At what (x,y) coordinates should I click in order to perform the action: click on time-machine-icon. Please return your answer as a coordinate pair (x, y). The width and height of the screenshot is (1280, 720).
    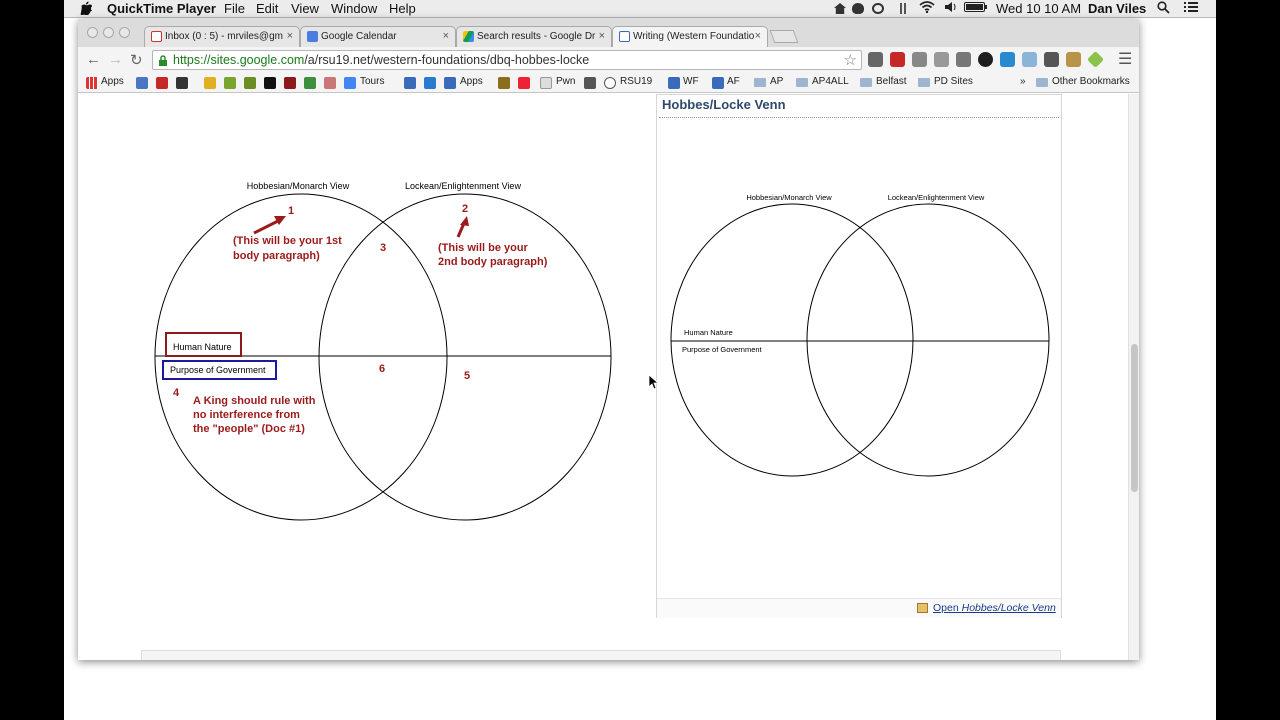
    Looking at the image, I should click on (878, 8).